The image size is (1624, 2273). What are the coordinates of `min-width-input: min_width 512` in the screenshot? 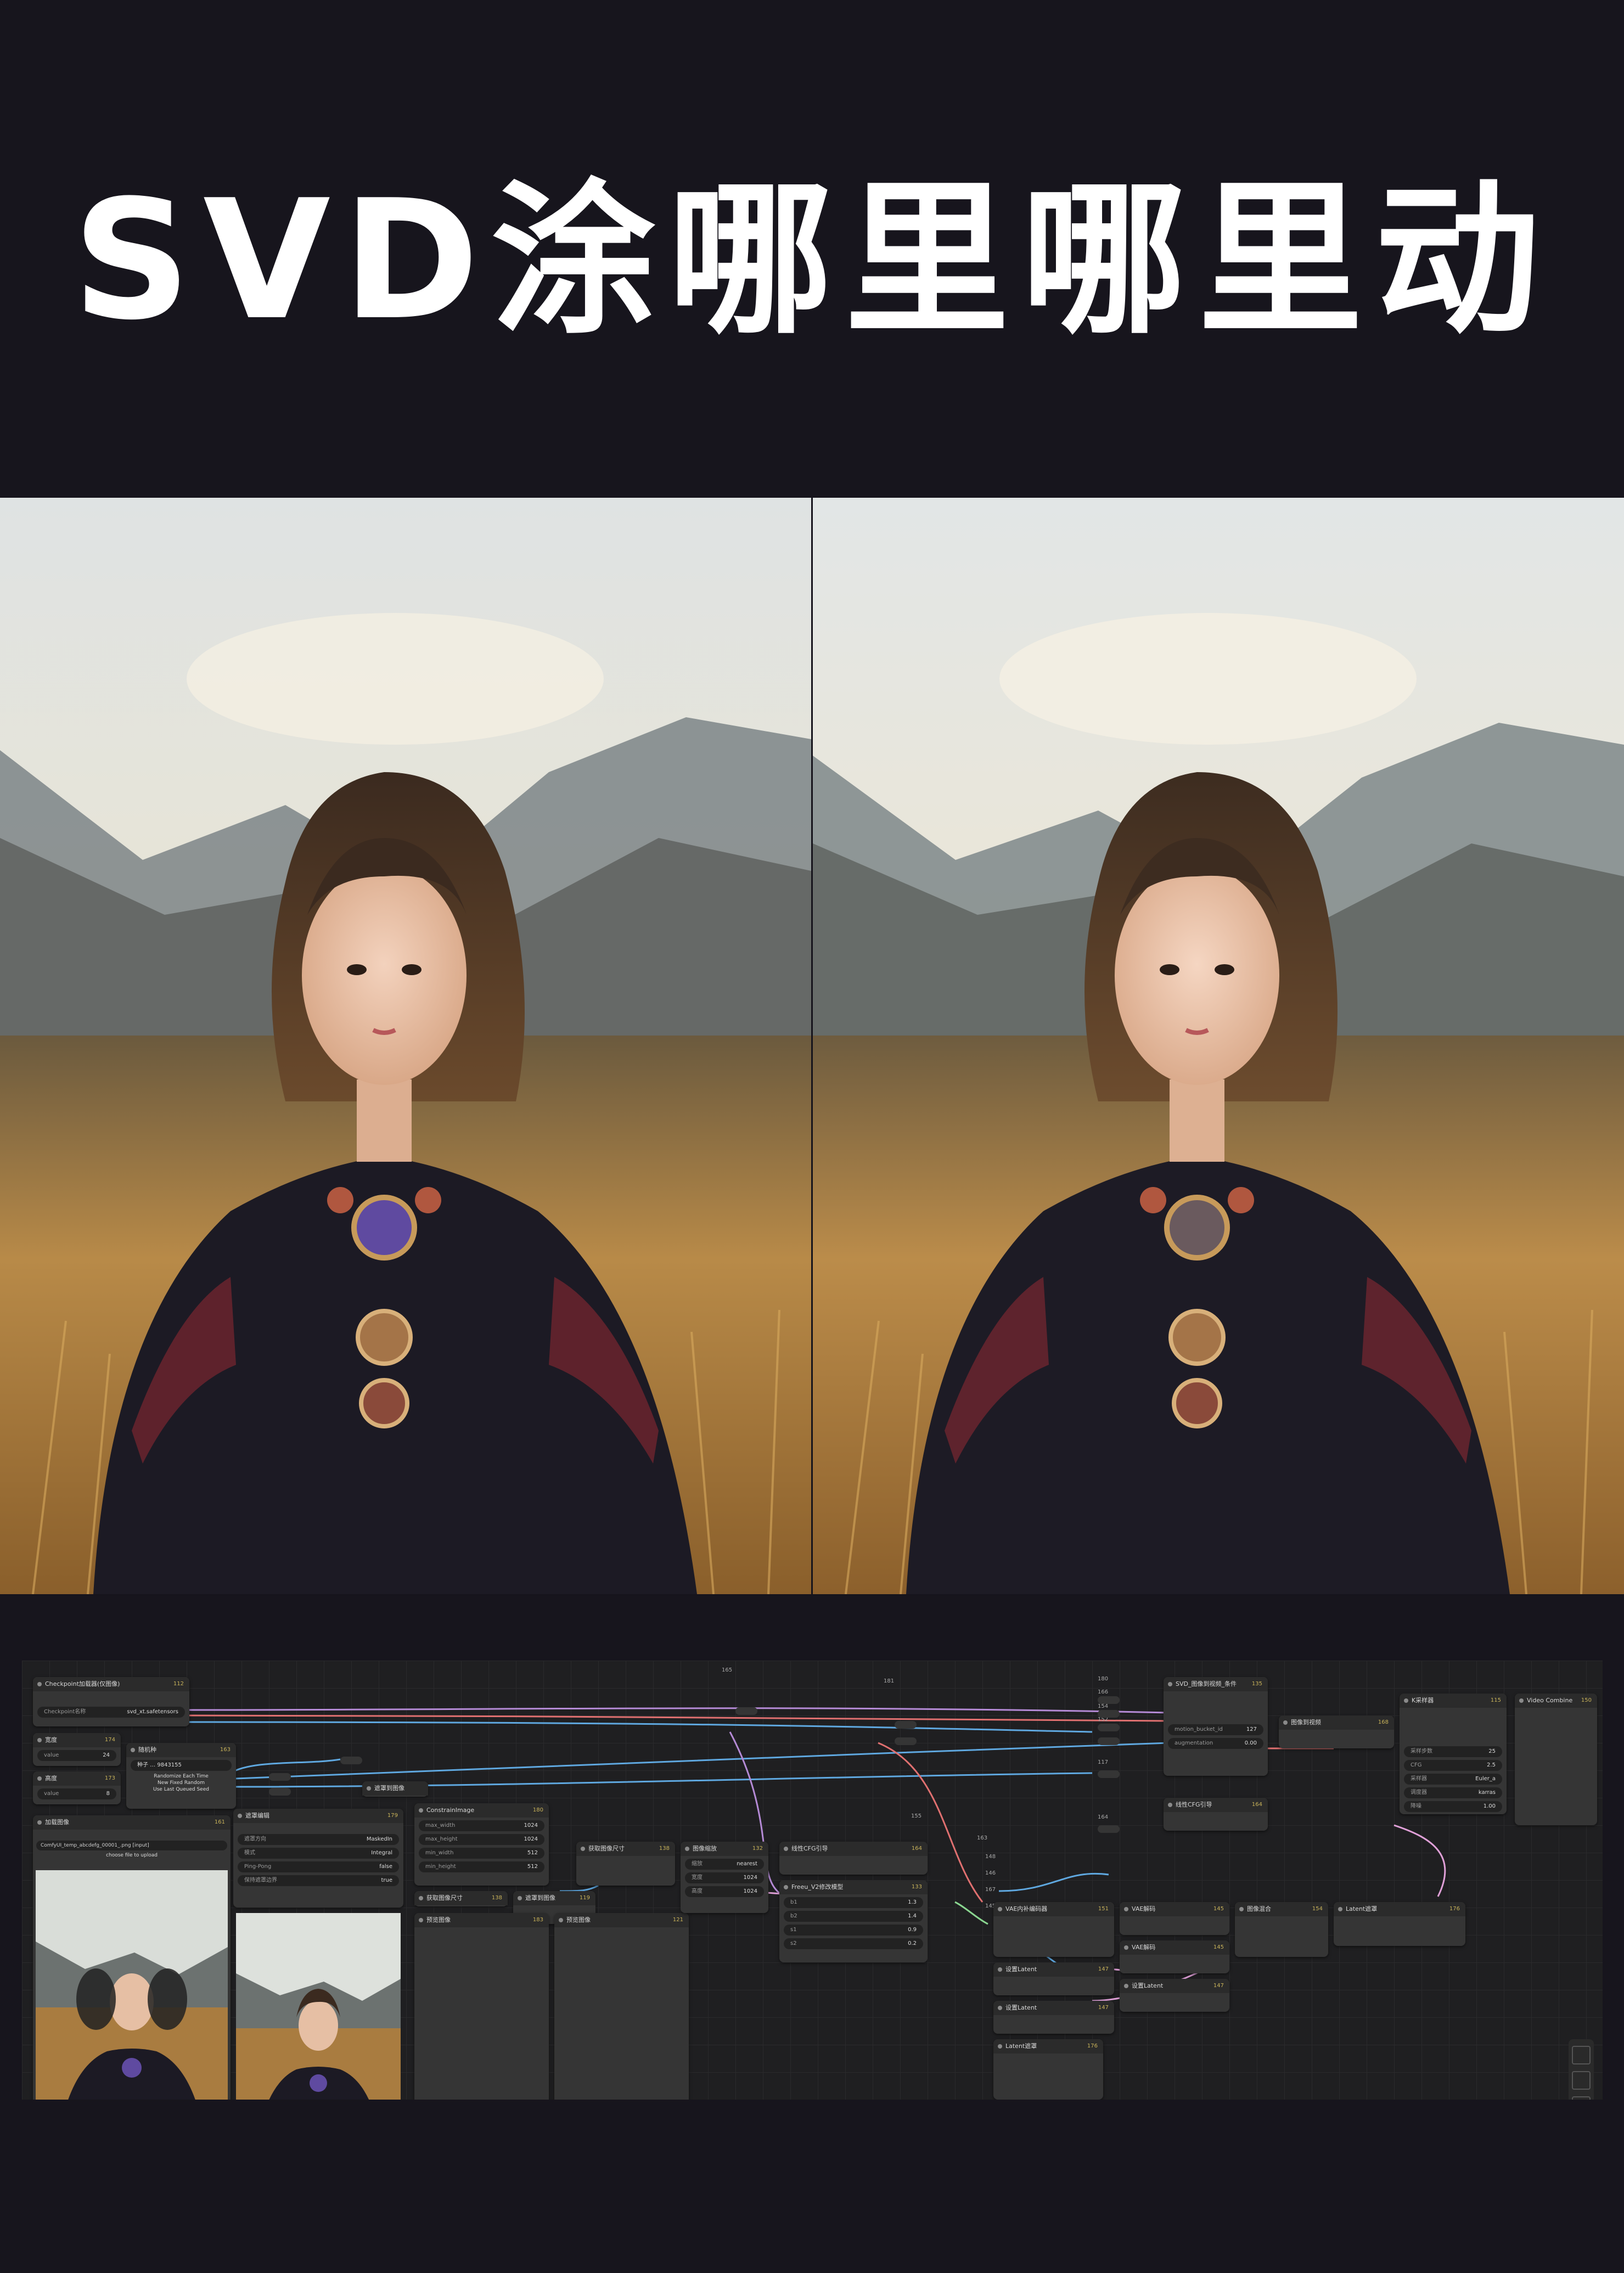 It's located at (481, 1853).